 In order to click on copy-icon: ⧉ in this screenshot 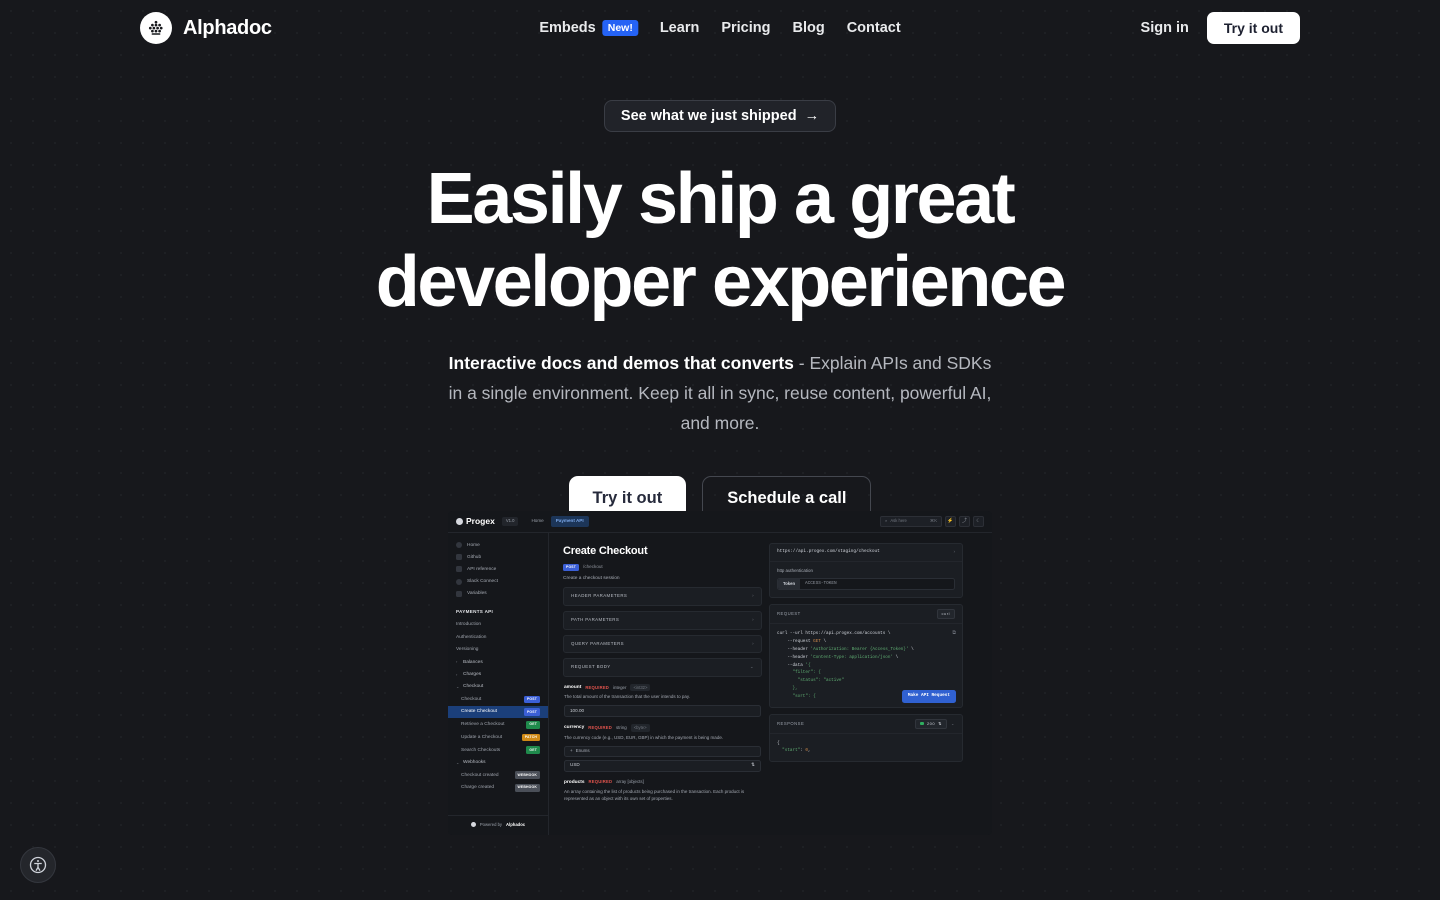, I will do `click(954, 633)`.